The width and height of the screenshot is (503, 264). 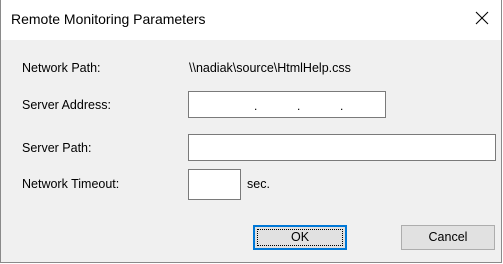 I want to click on cancel-button: Cancel, so click(x=448, y=237).